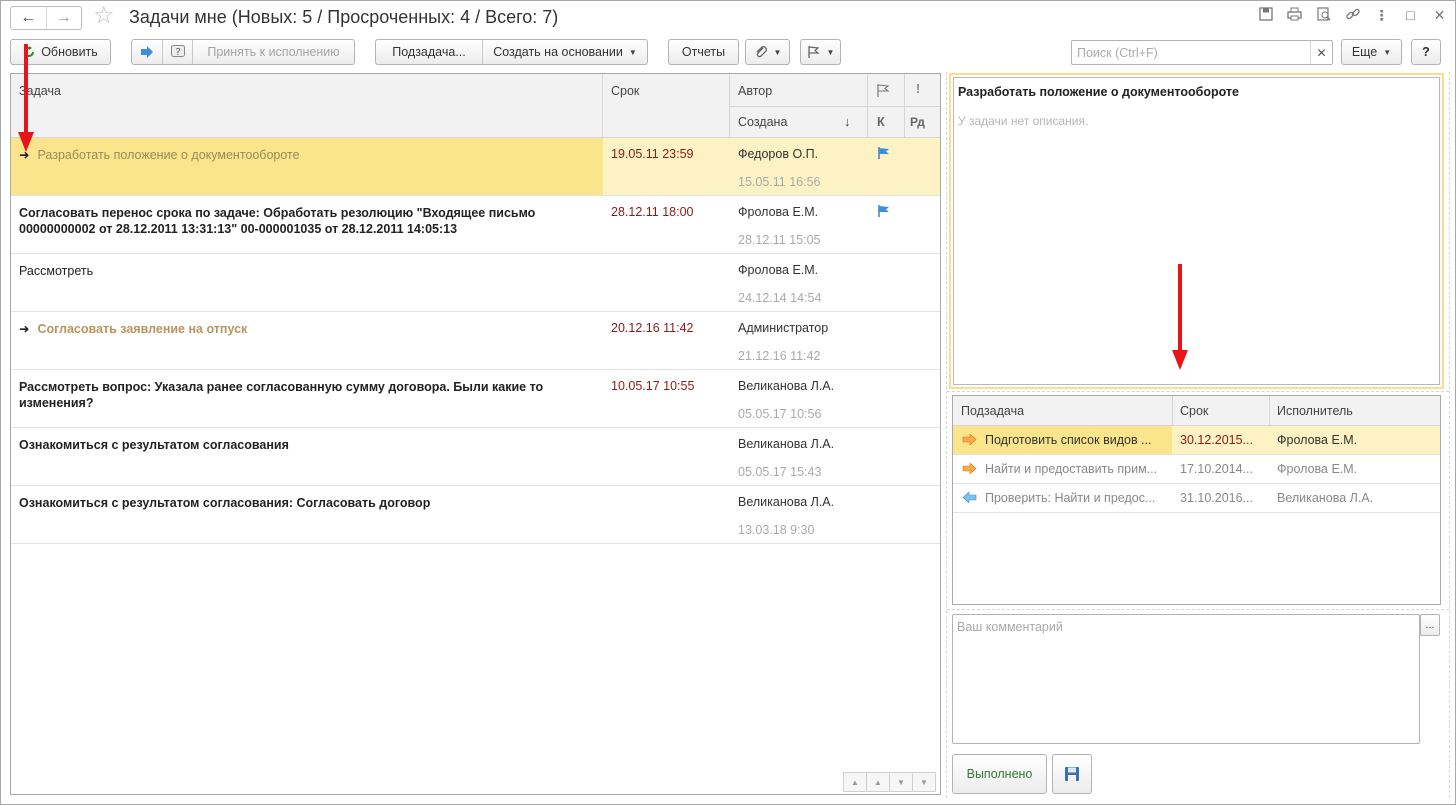 Image resolution: width=1456 pixels, height=805 pixels. I want to click on header-created: Создана, so click(762, 122).